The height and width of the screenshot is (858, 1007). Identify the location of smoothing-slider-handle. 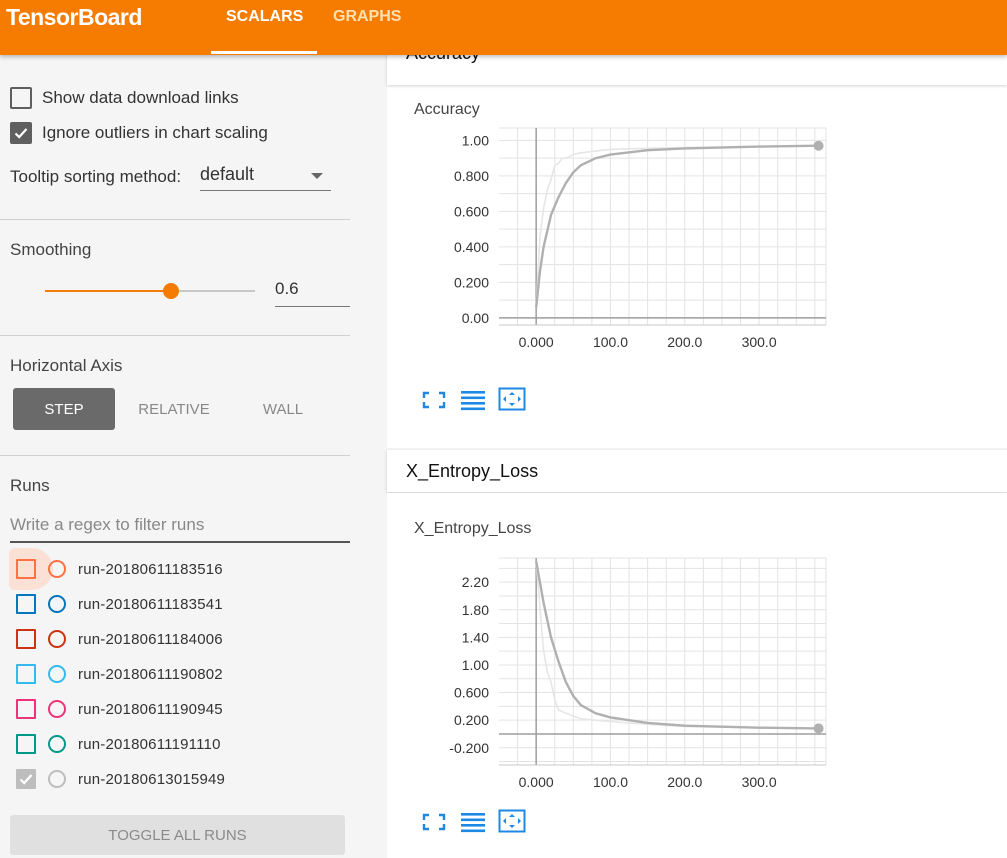
(171, 291).